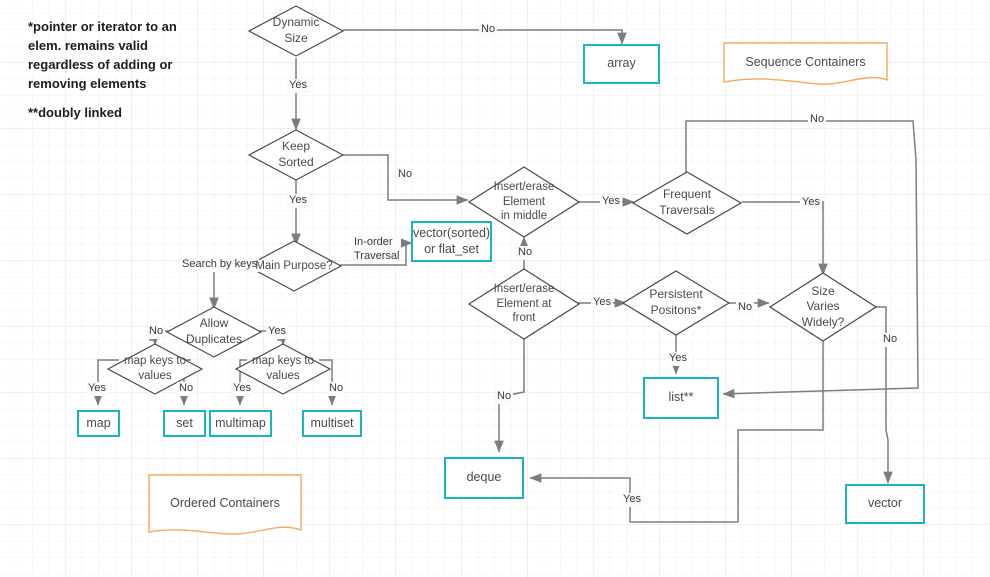 This screenshot has height=577, width=990. I want to click on result-vector: vector, so click(885, 504).